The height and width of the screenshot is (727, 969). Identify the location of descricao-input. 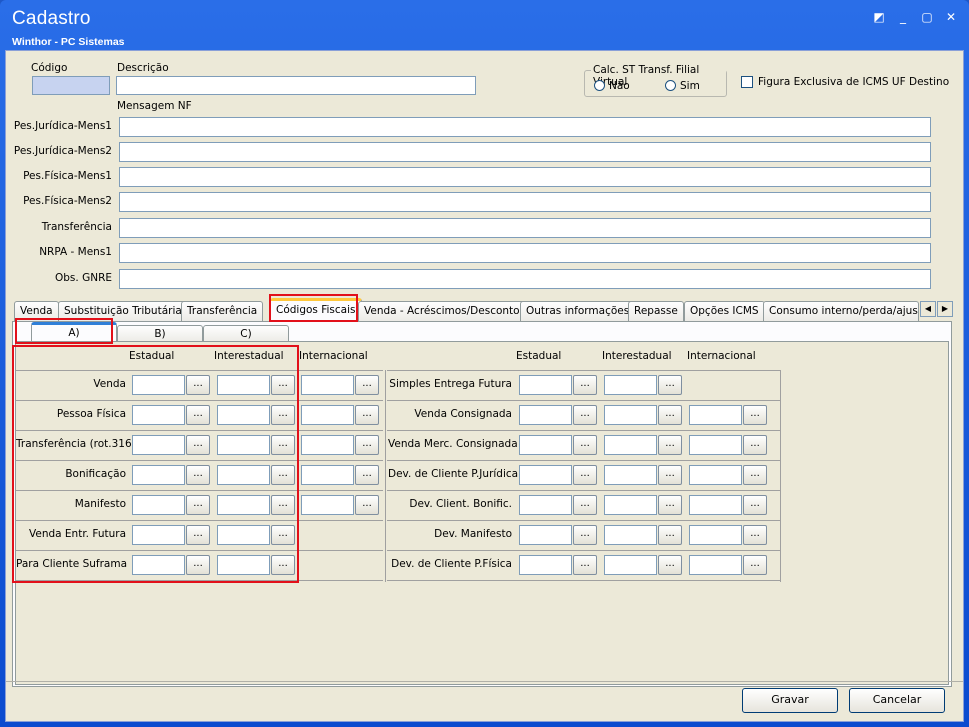
(296, 85).